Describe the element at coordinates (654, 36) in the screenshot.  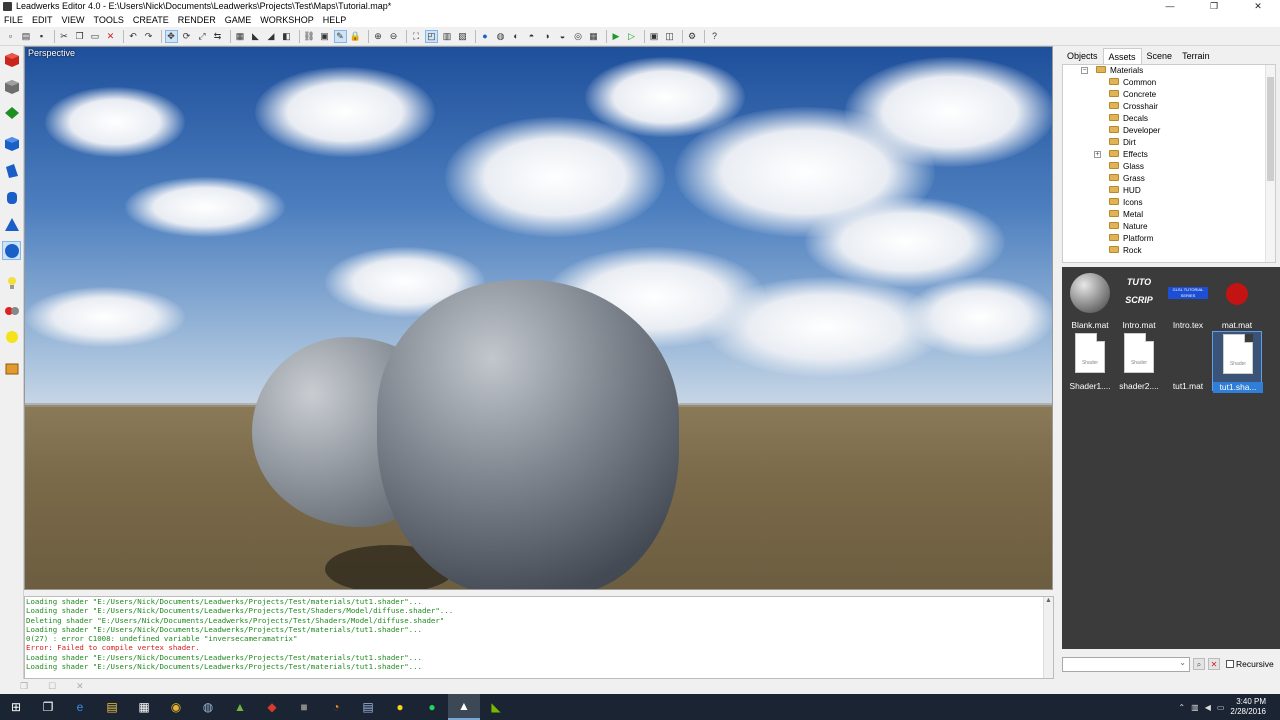
I see `screenshot-icon: ▣` at that location.